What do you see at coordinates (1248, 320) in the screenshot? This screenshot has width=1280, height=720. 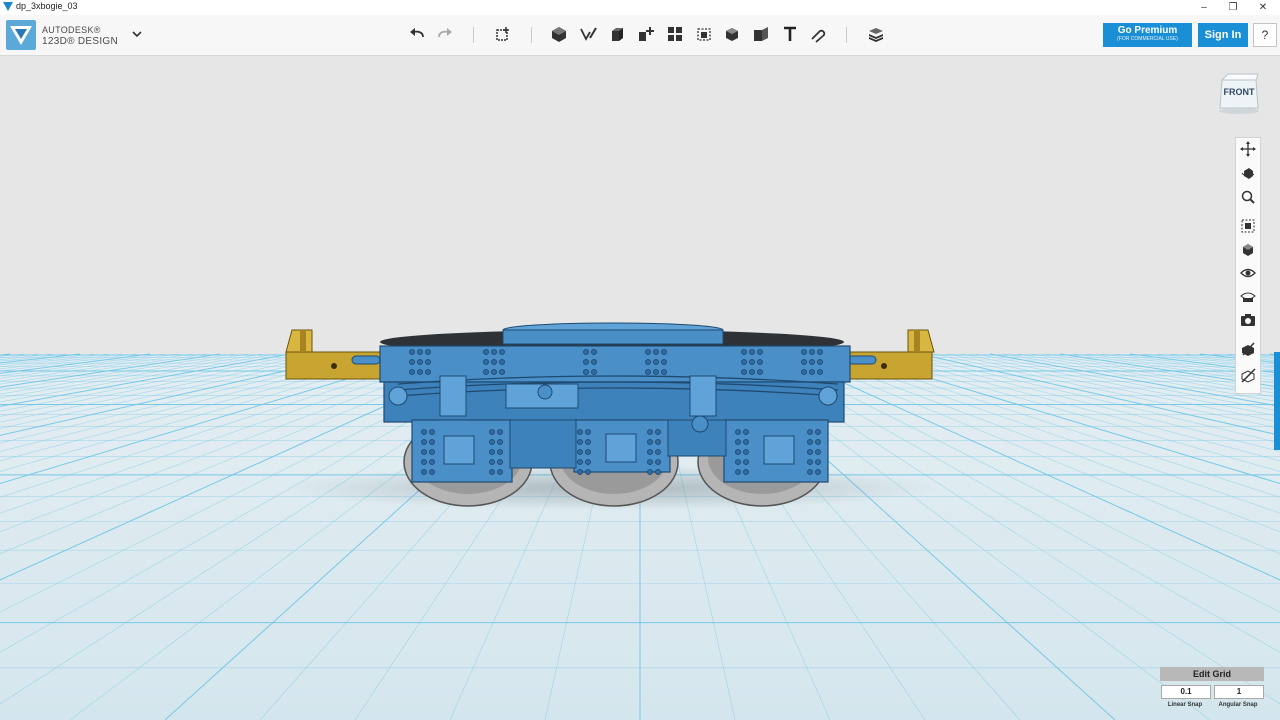 I see `camera-icon` at bounding box center [1248, 320].